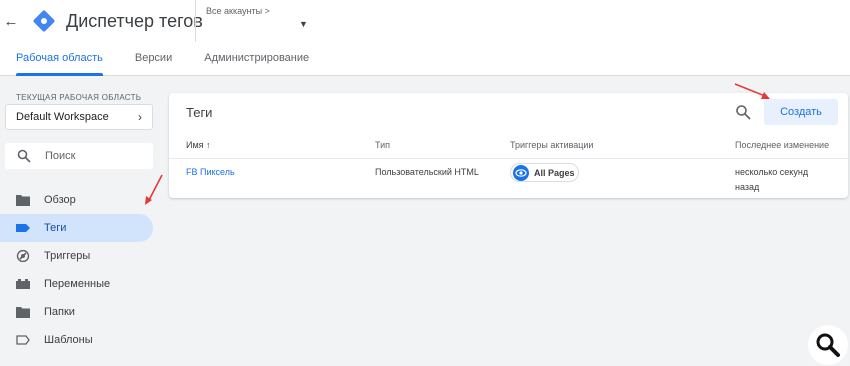 This screenshot has height=366, width=850. I want to click on sidebar-item-label: Обзор, so click(60, 200).